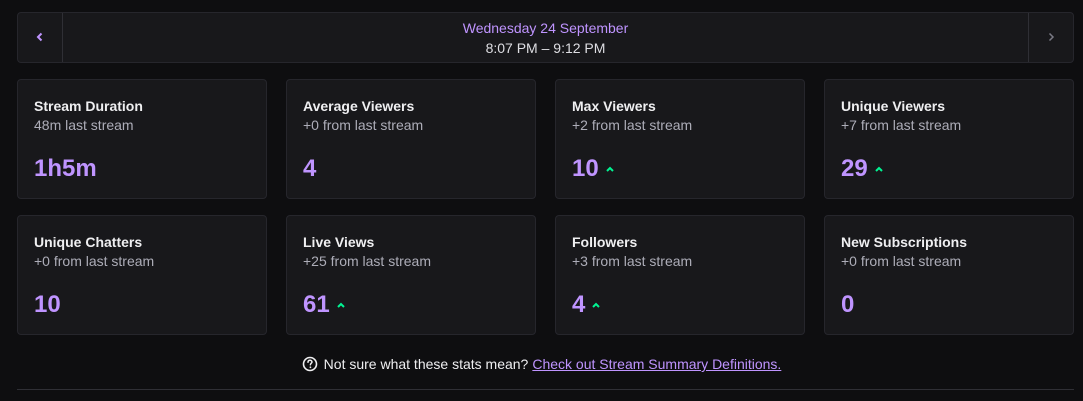 This screenshot has width=1083, height=401. Describe the element at coordinates (949, 275) in the screenshot. I see `stat-card-new-subscriptions: New Subscriptions +0 from last stream 0` at that location.